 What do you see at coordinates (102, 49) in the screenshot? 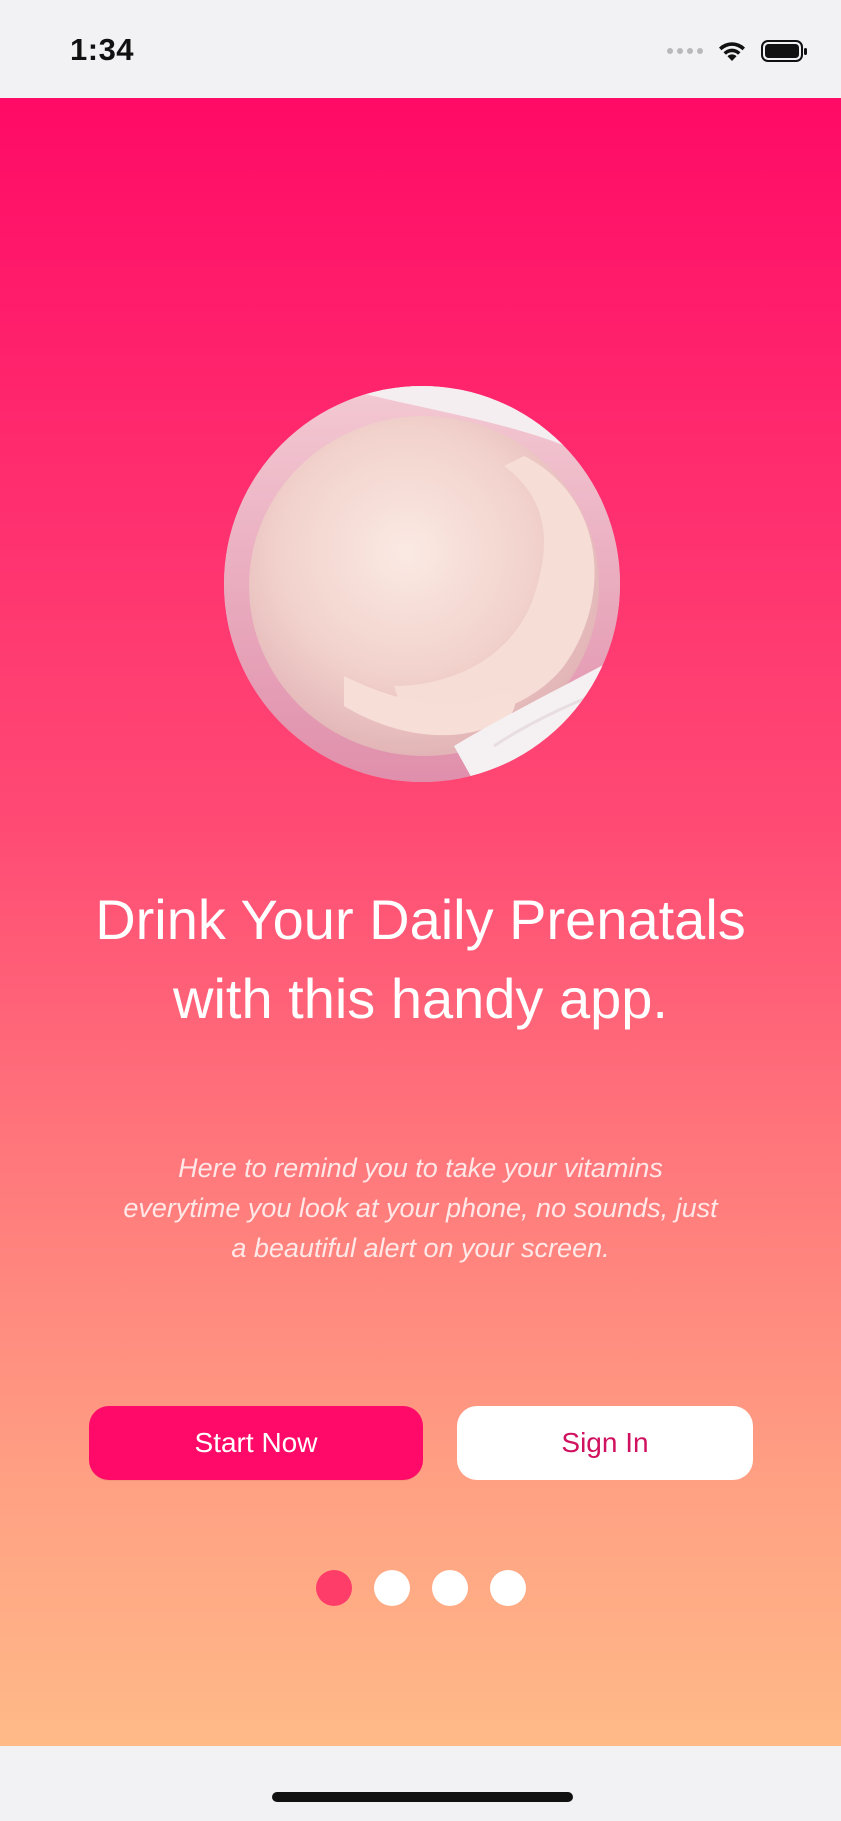
I see `status-time: 1:34` at bounding box center [102, 49].